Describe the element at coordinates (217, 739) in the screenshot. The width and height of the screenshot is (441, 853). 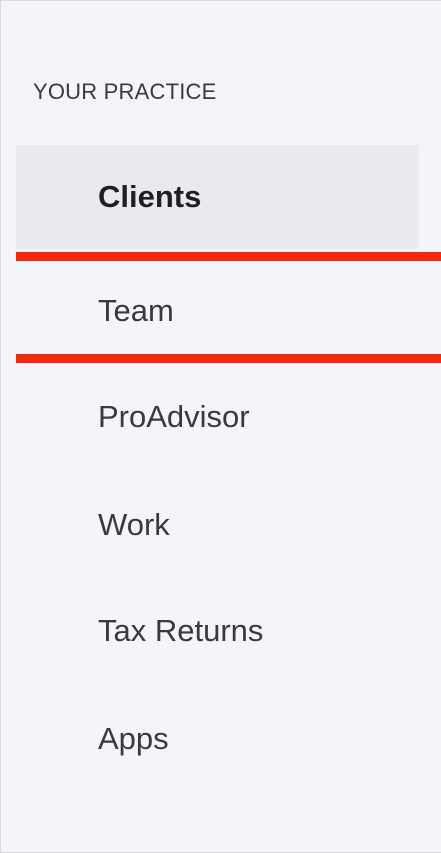
I see `sidebar-item-apps: Apps` at that location.